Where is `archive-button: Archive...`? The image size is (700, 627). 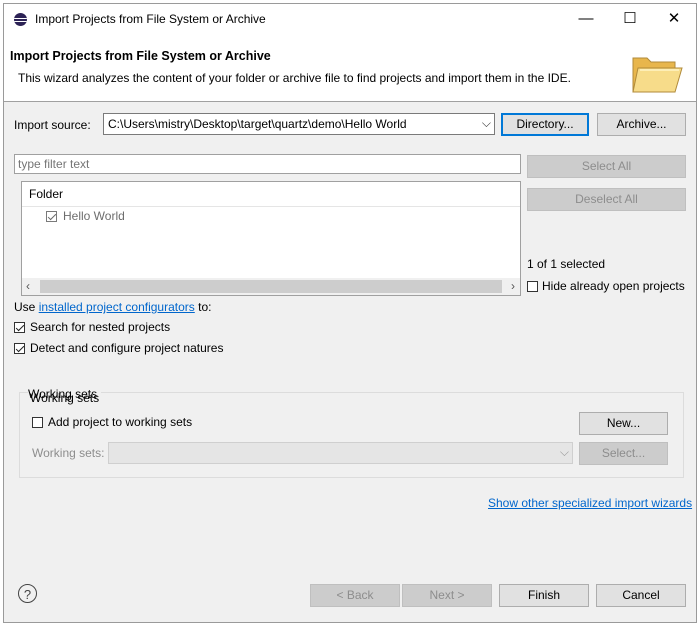
archive-button: Archive... is located at coordinates (641, 124).